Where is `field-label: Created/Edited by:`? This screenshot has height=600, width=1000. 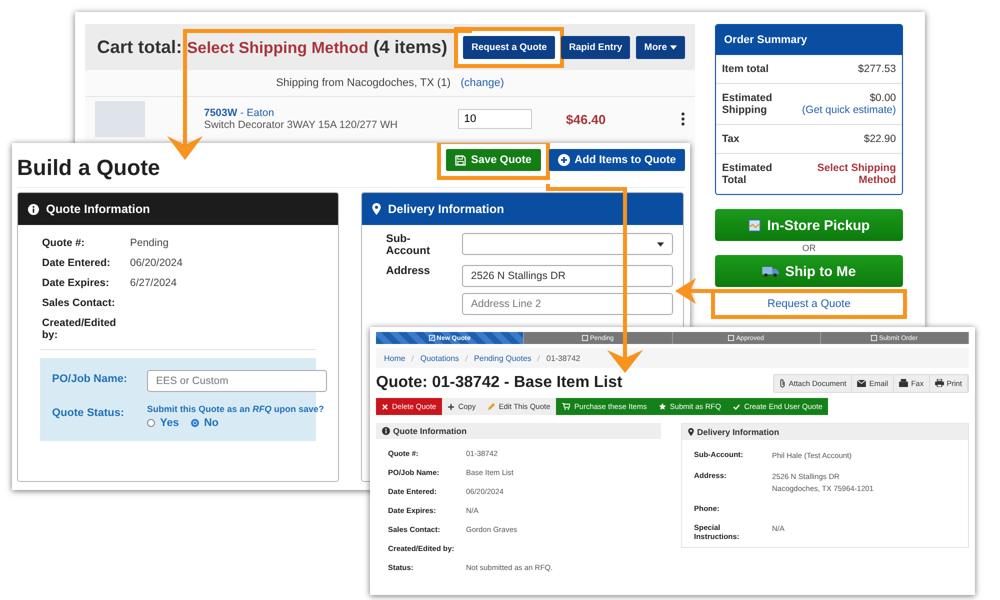
field-label: Created/Edited by: is located at coordinates (80, 329).